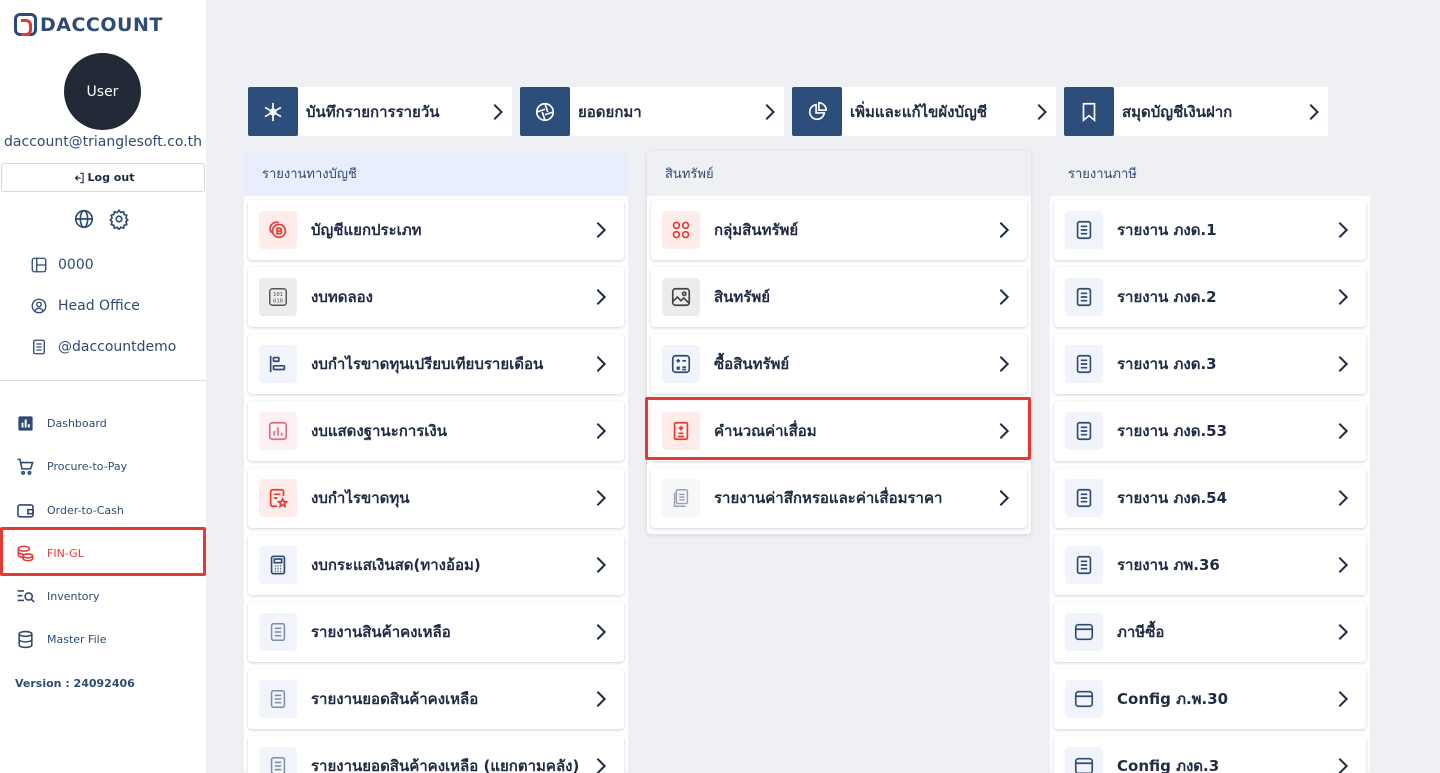 Image resolution: width=1440 pixels, height=773 pixels. Describe the element at coordinates (839, 297) in the screenshot. I see `menu-item-assets: สินทรัพย์` at that location.